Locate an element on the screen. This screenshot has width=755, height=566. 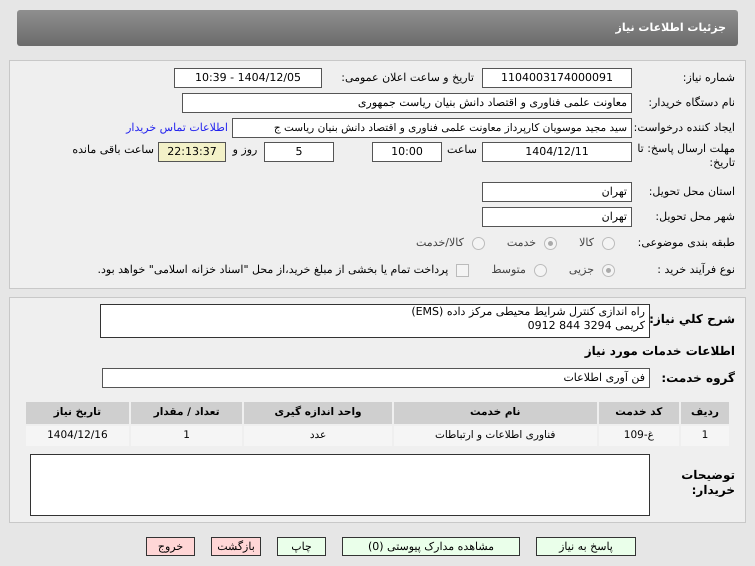
field-label: شرح کلي نياز: is located at coordinates (692, 319).